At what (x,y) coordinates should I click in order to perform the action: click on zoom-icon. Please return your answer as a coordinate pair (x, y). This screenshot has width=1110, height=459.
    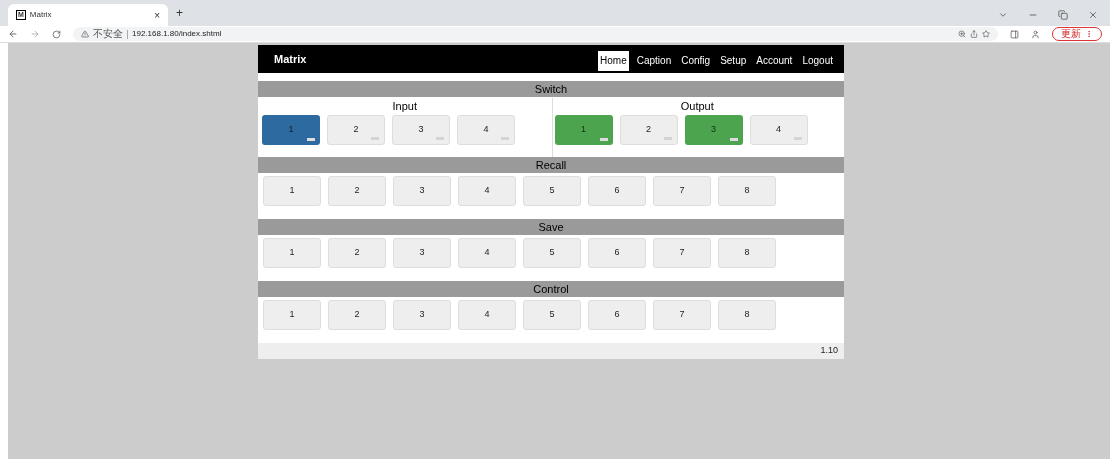
    Looking at the image, I should click on (962, 34).